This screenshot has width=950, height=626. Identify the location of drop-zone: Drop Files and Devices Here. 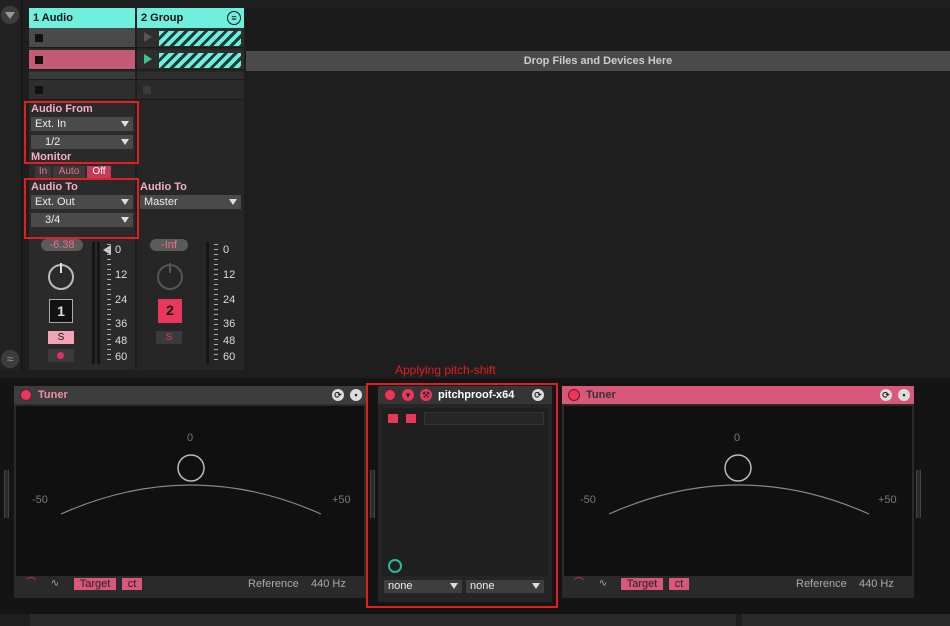
(598, 61).